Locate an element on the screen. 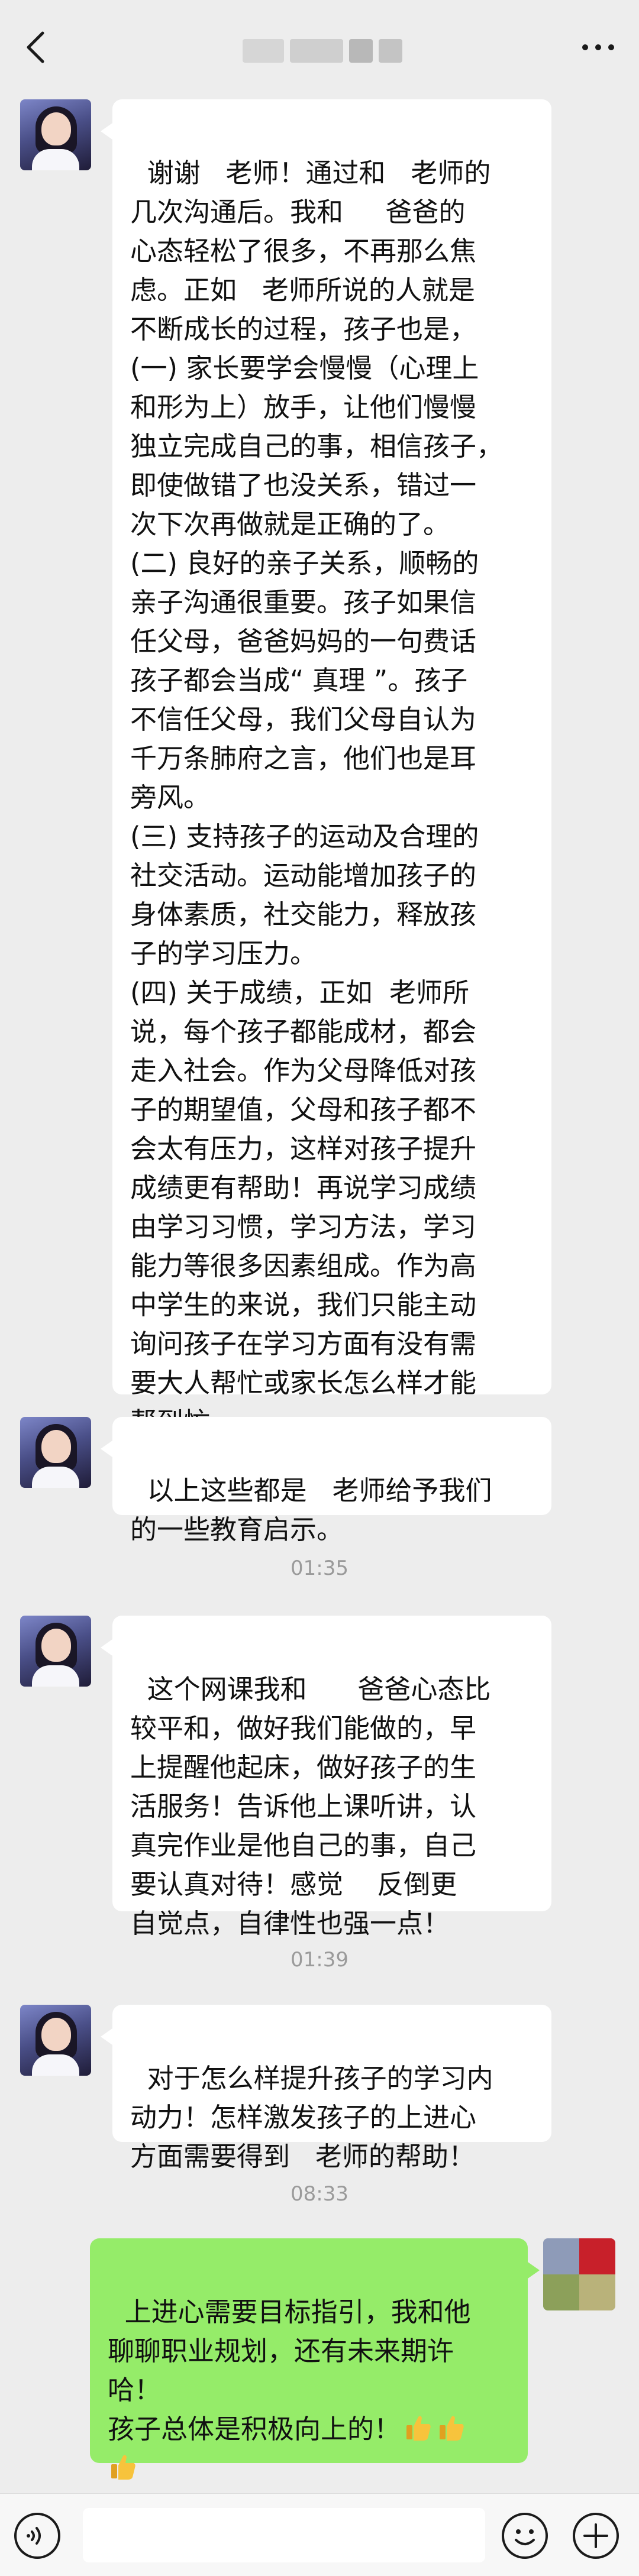  message-input is located at coordinates (284, 2535).